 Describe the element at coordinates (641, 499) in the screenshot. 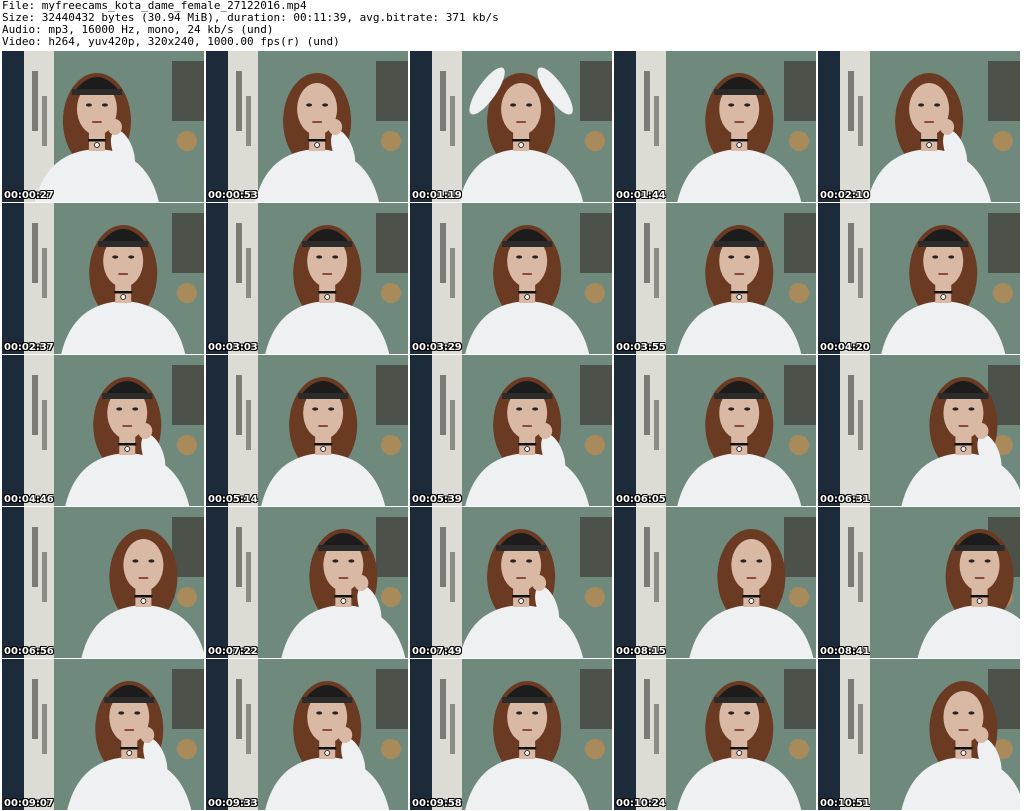

I see `thumbnail-timestamp: 00:06:05` at that location.